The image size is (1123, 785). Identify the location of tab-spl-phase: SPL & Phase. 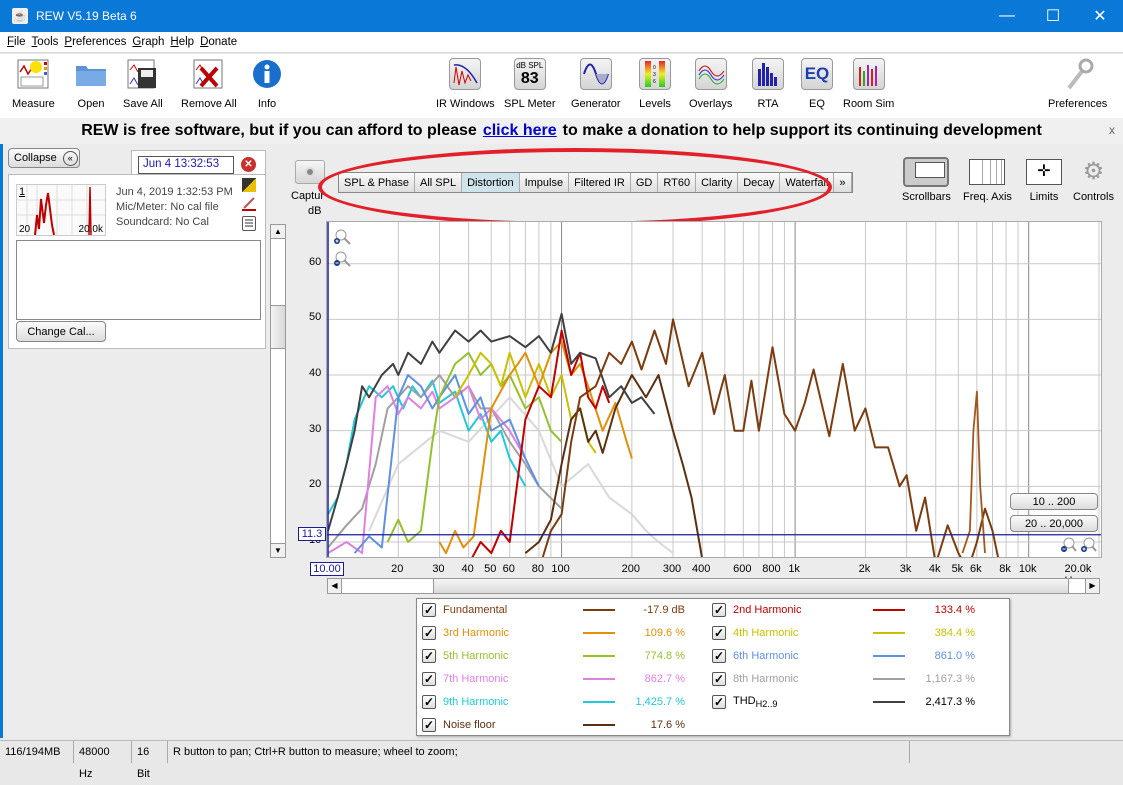
(377, 182).